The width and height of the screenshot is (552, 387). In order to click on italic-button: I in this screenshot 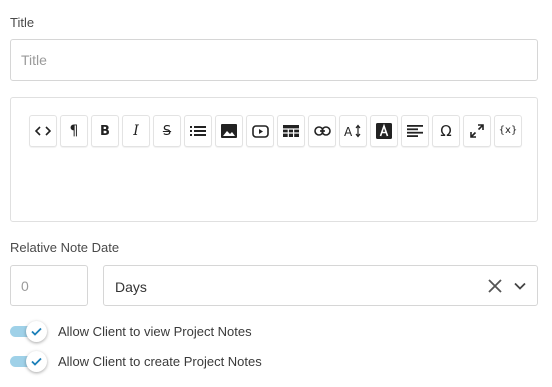, I will do `click(136, 131)`.